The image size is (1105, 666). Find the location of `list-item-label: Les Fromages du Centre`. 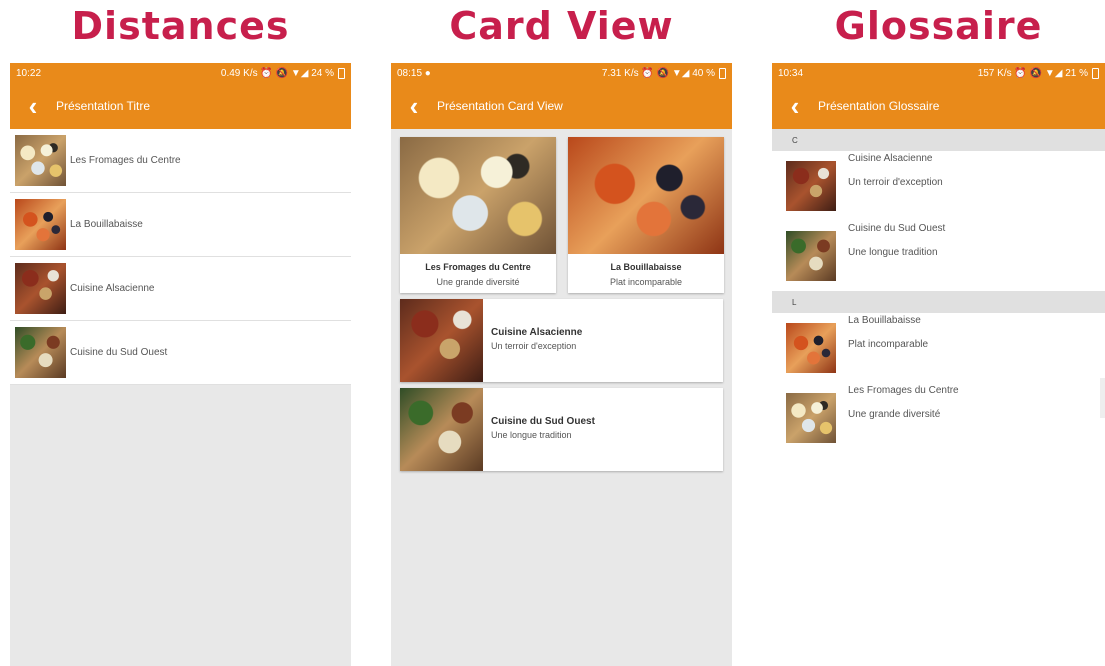

list-item-label: Les Fromages du Centre is located at coordinates (125, 160).